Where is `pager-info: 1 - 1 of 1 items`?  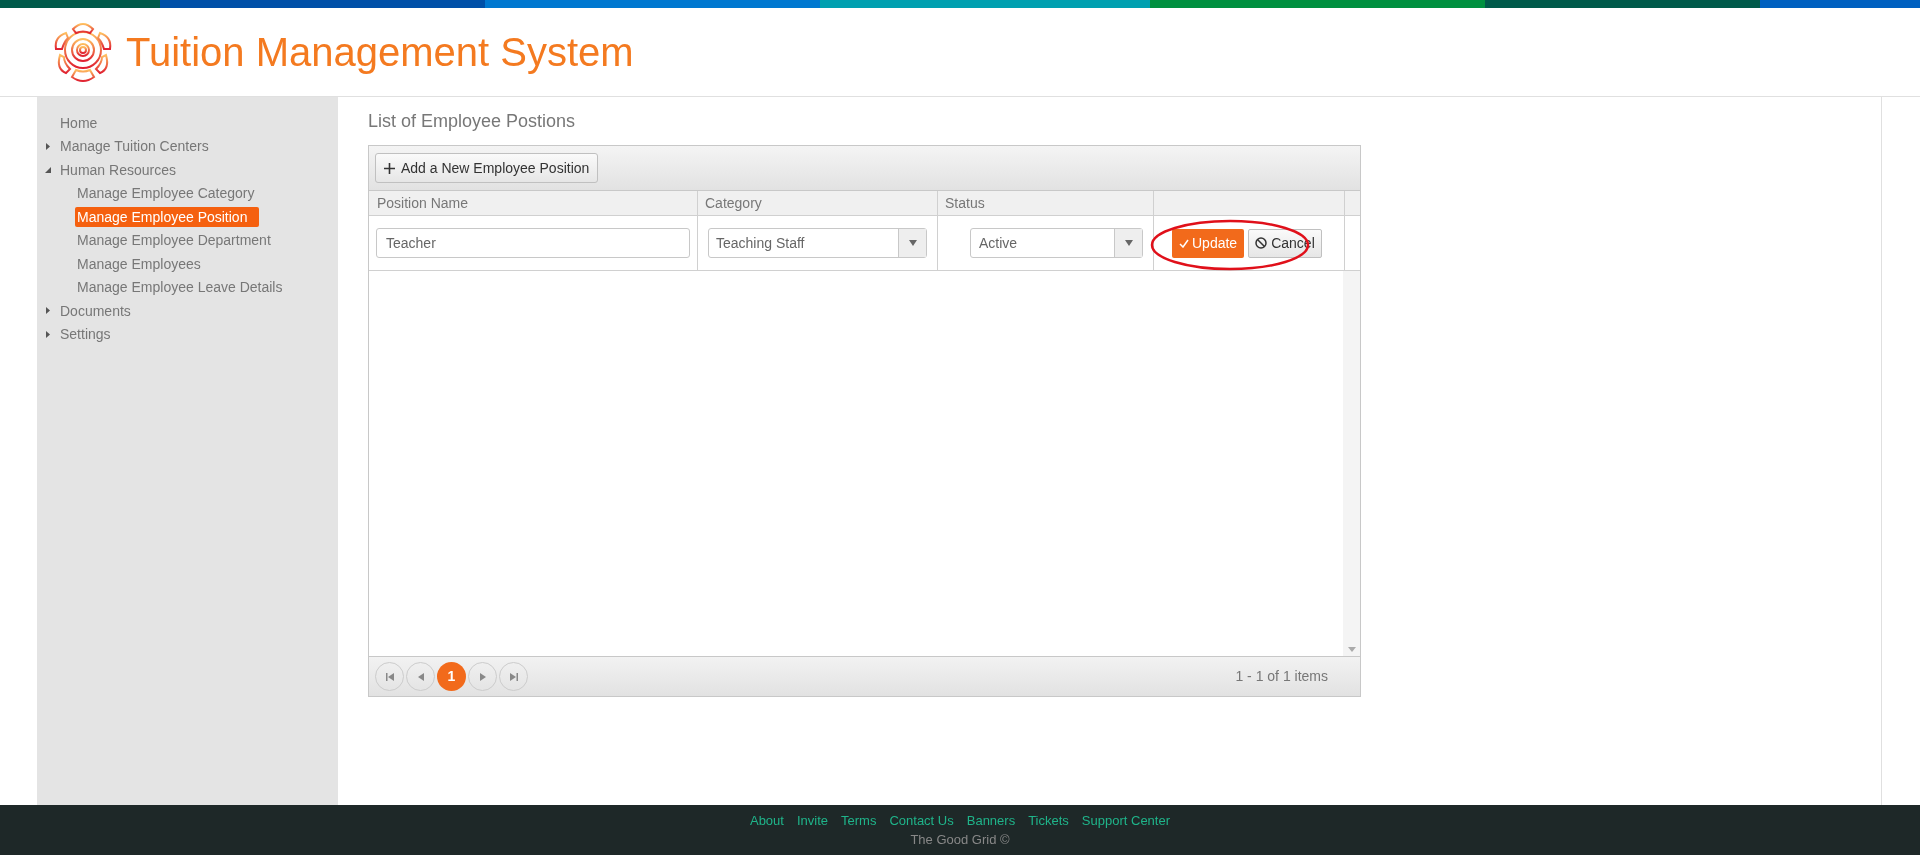 pager-info: 1 - 1 of 1 items is located at coordinates (1282, 676).